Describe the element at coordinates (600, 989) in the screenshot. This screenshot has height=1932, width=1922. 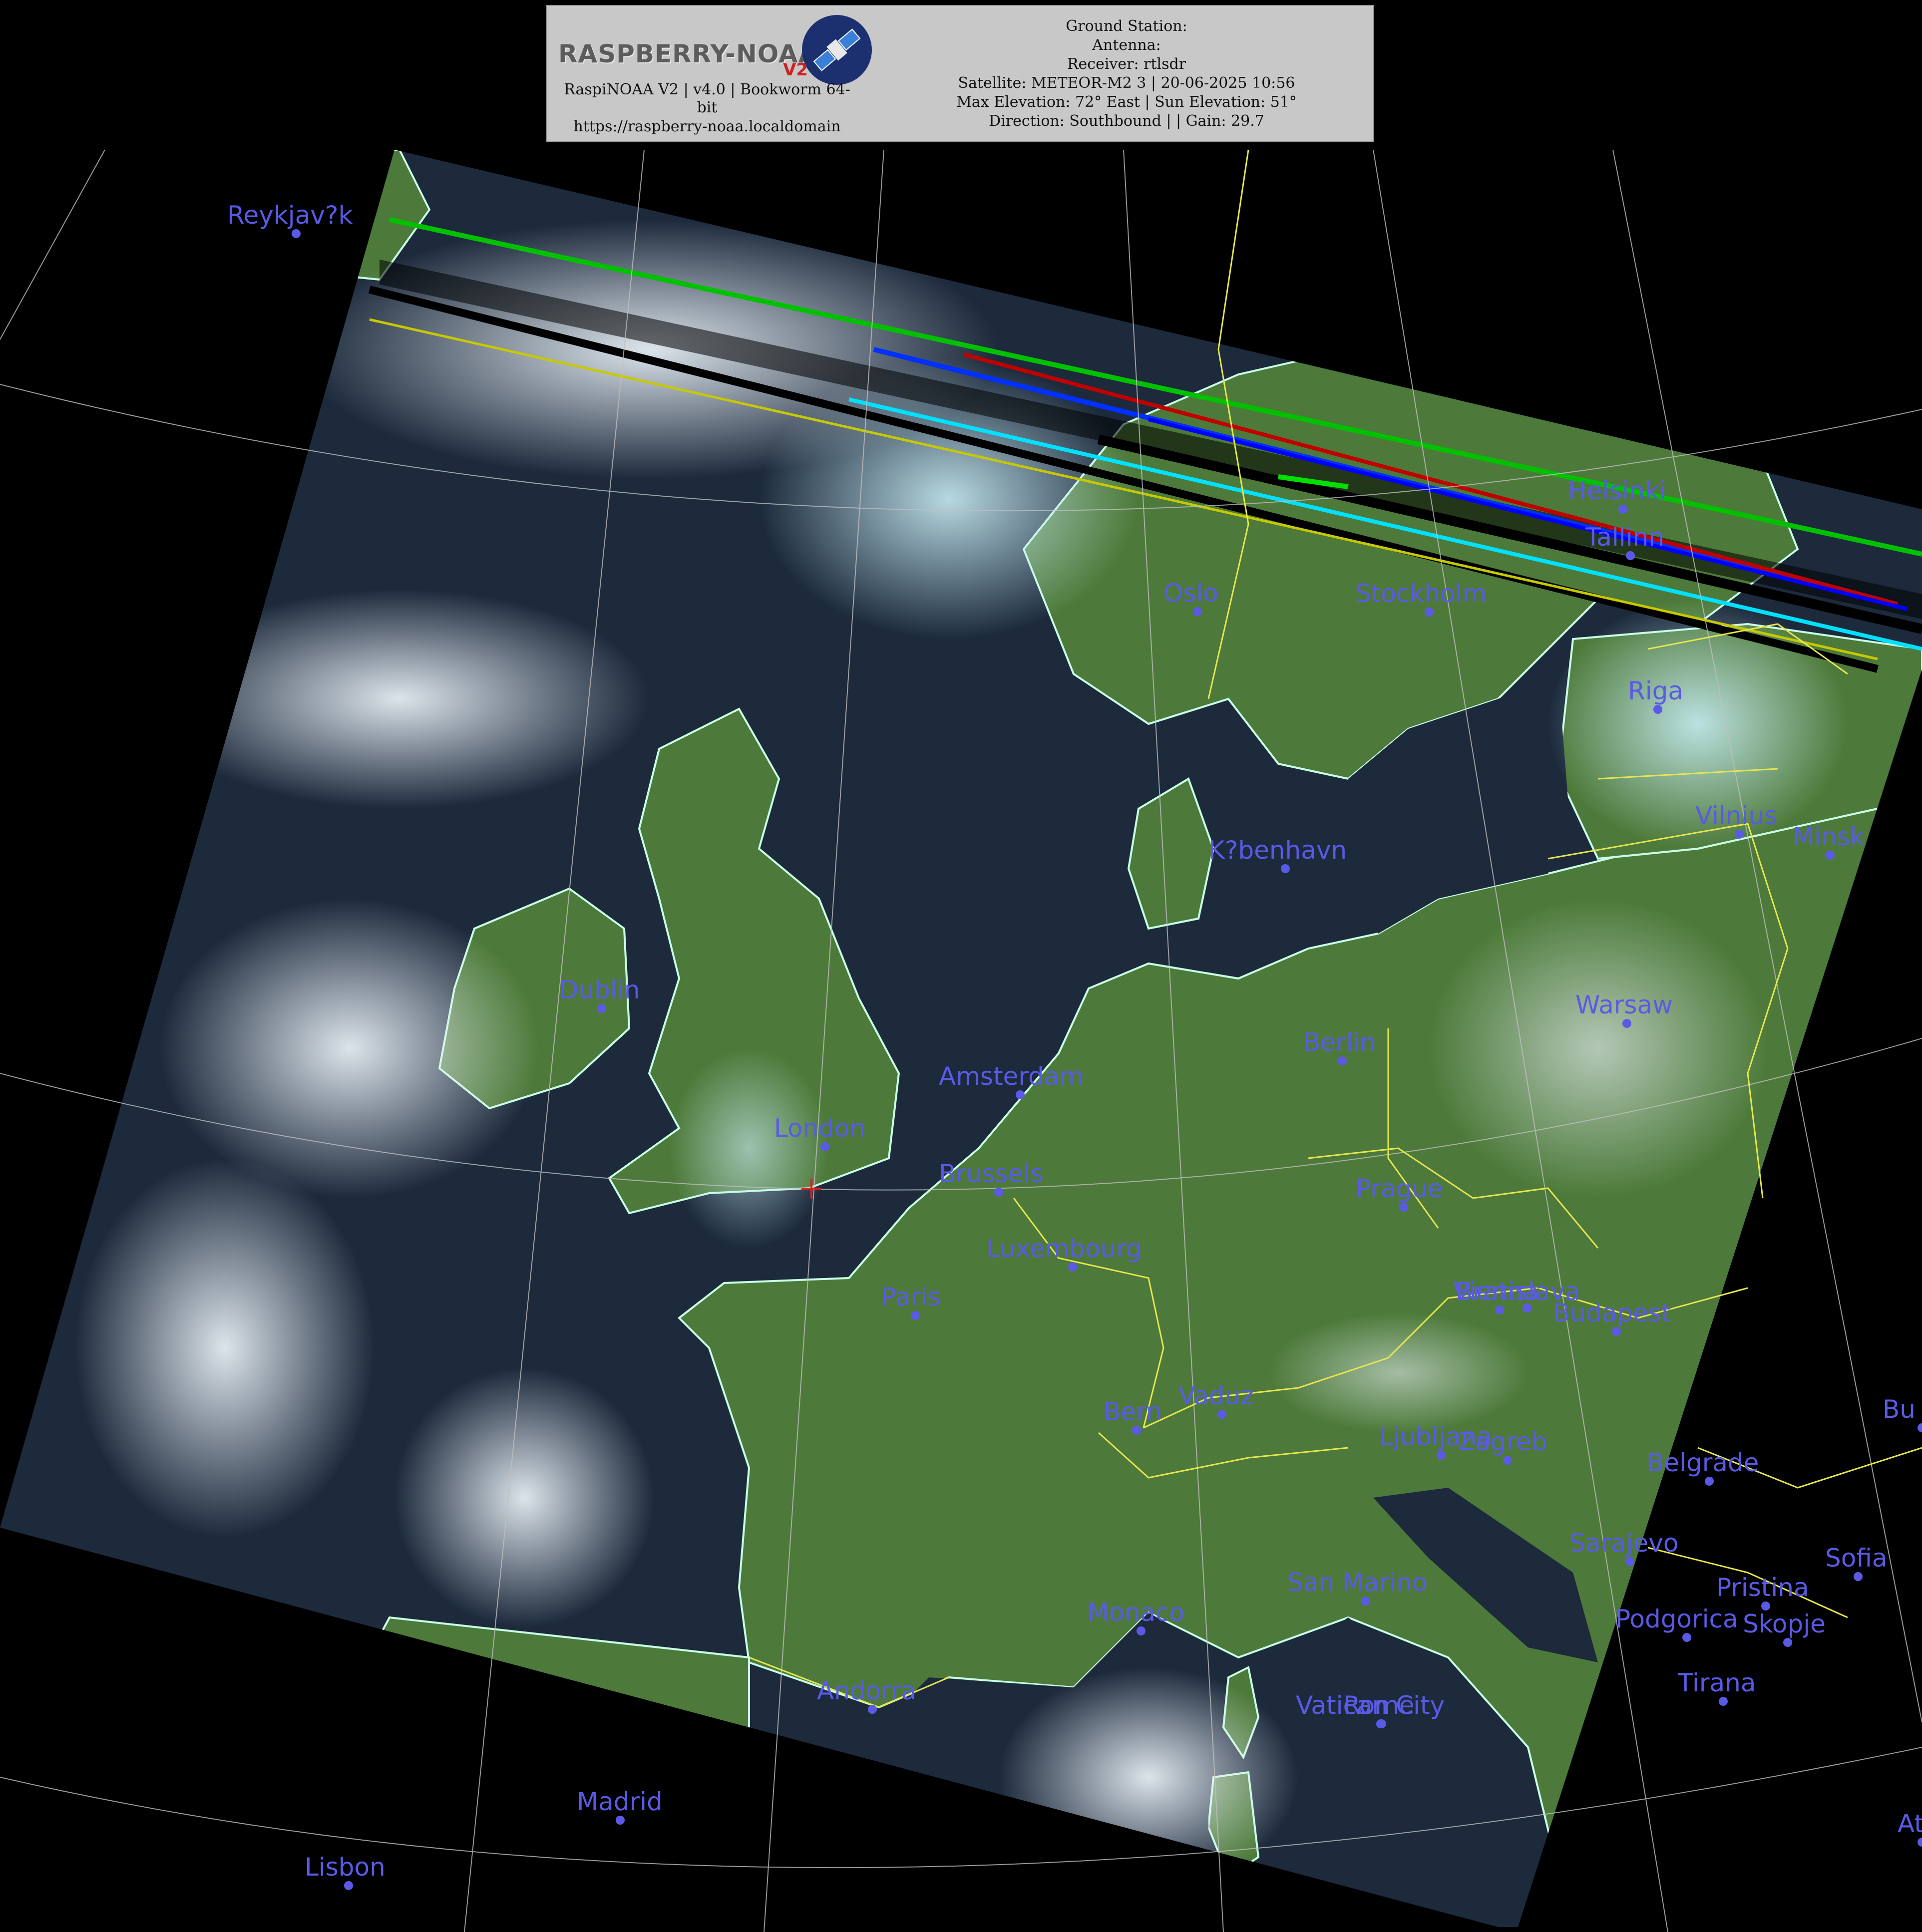
I see `city-label: Dublin` at that location.